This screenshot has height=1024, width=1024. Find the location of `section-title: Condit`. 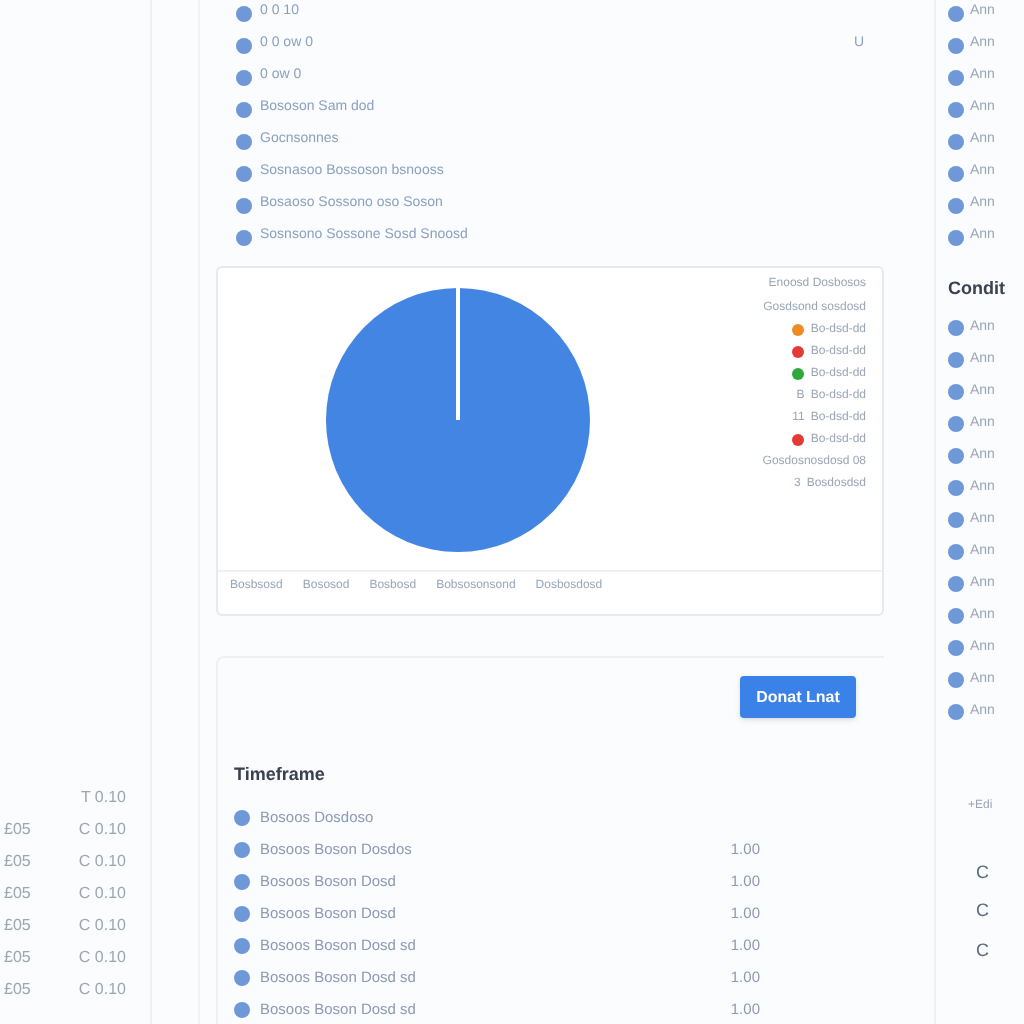

section-title: Condit is located at coordinates (977, 289).